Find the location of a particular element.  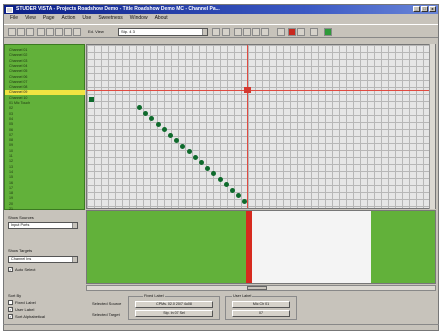

user-source-field: Mic Ch 01 is located at coordinates (261, 304).